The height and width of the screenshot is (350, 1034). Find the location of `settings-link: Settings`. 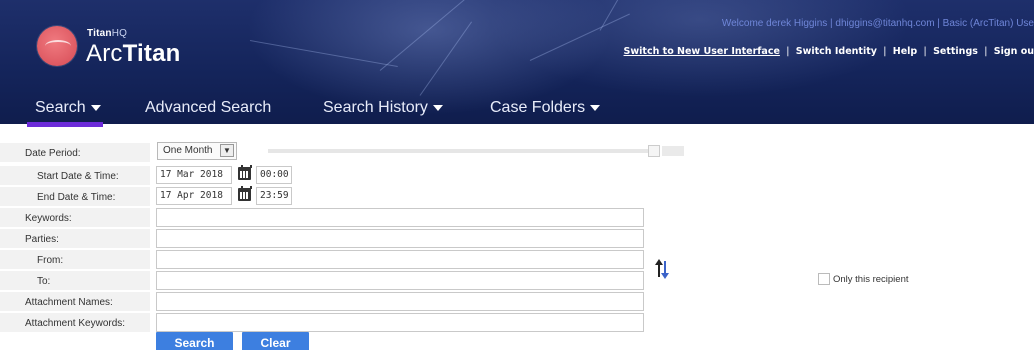

settings-link: Settings is located at coordinates (955, 51).